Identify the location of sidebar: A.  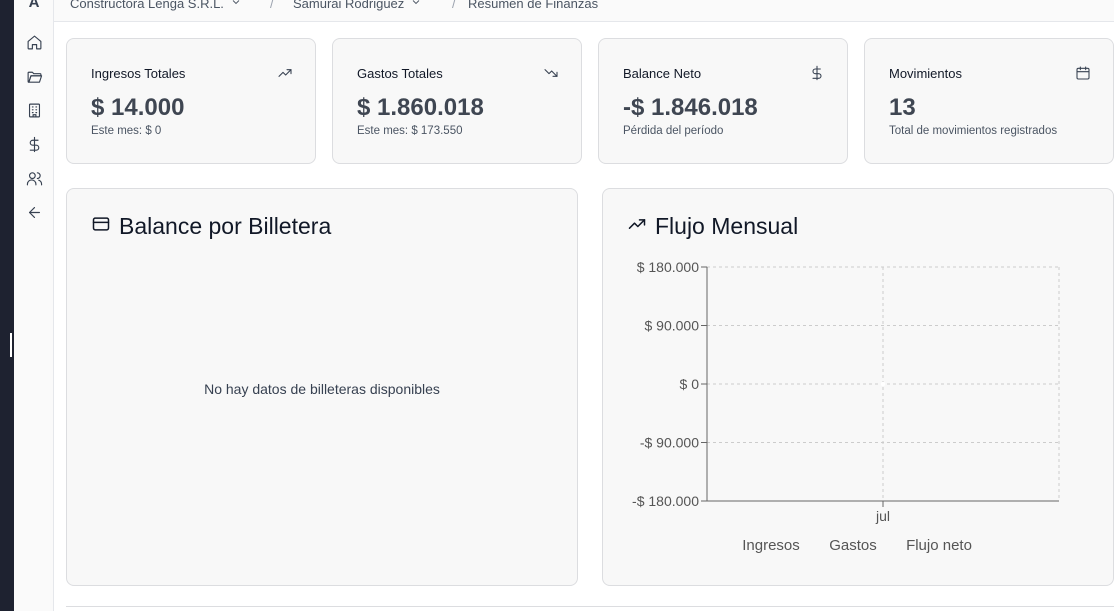
(34, 305).